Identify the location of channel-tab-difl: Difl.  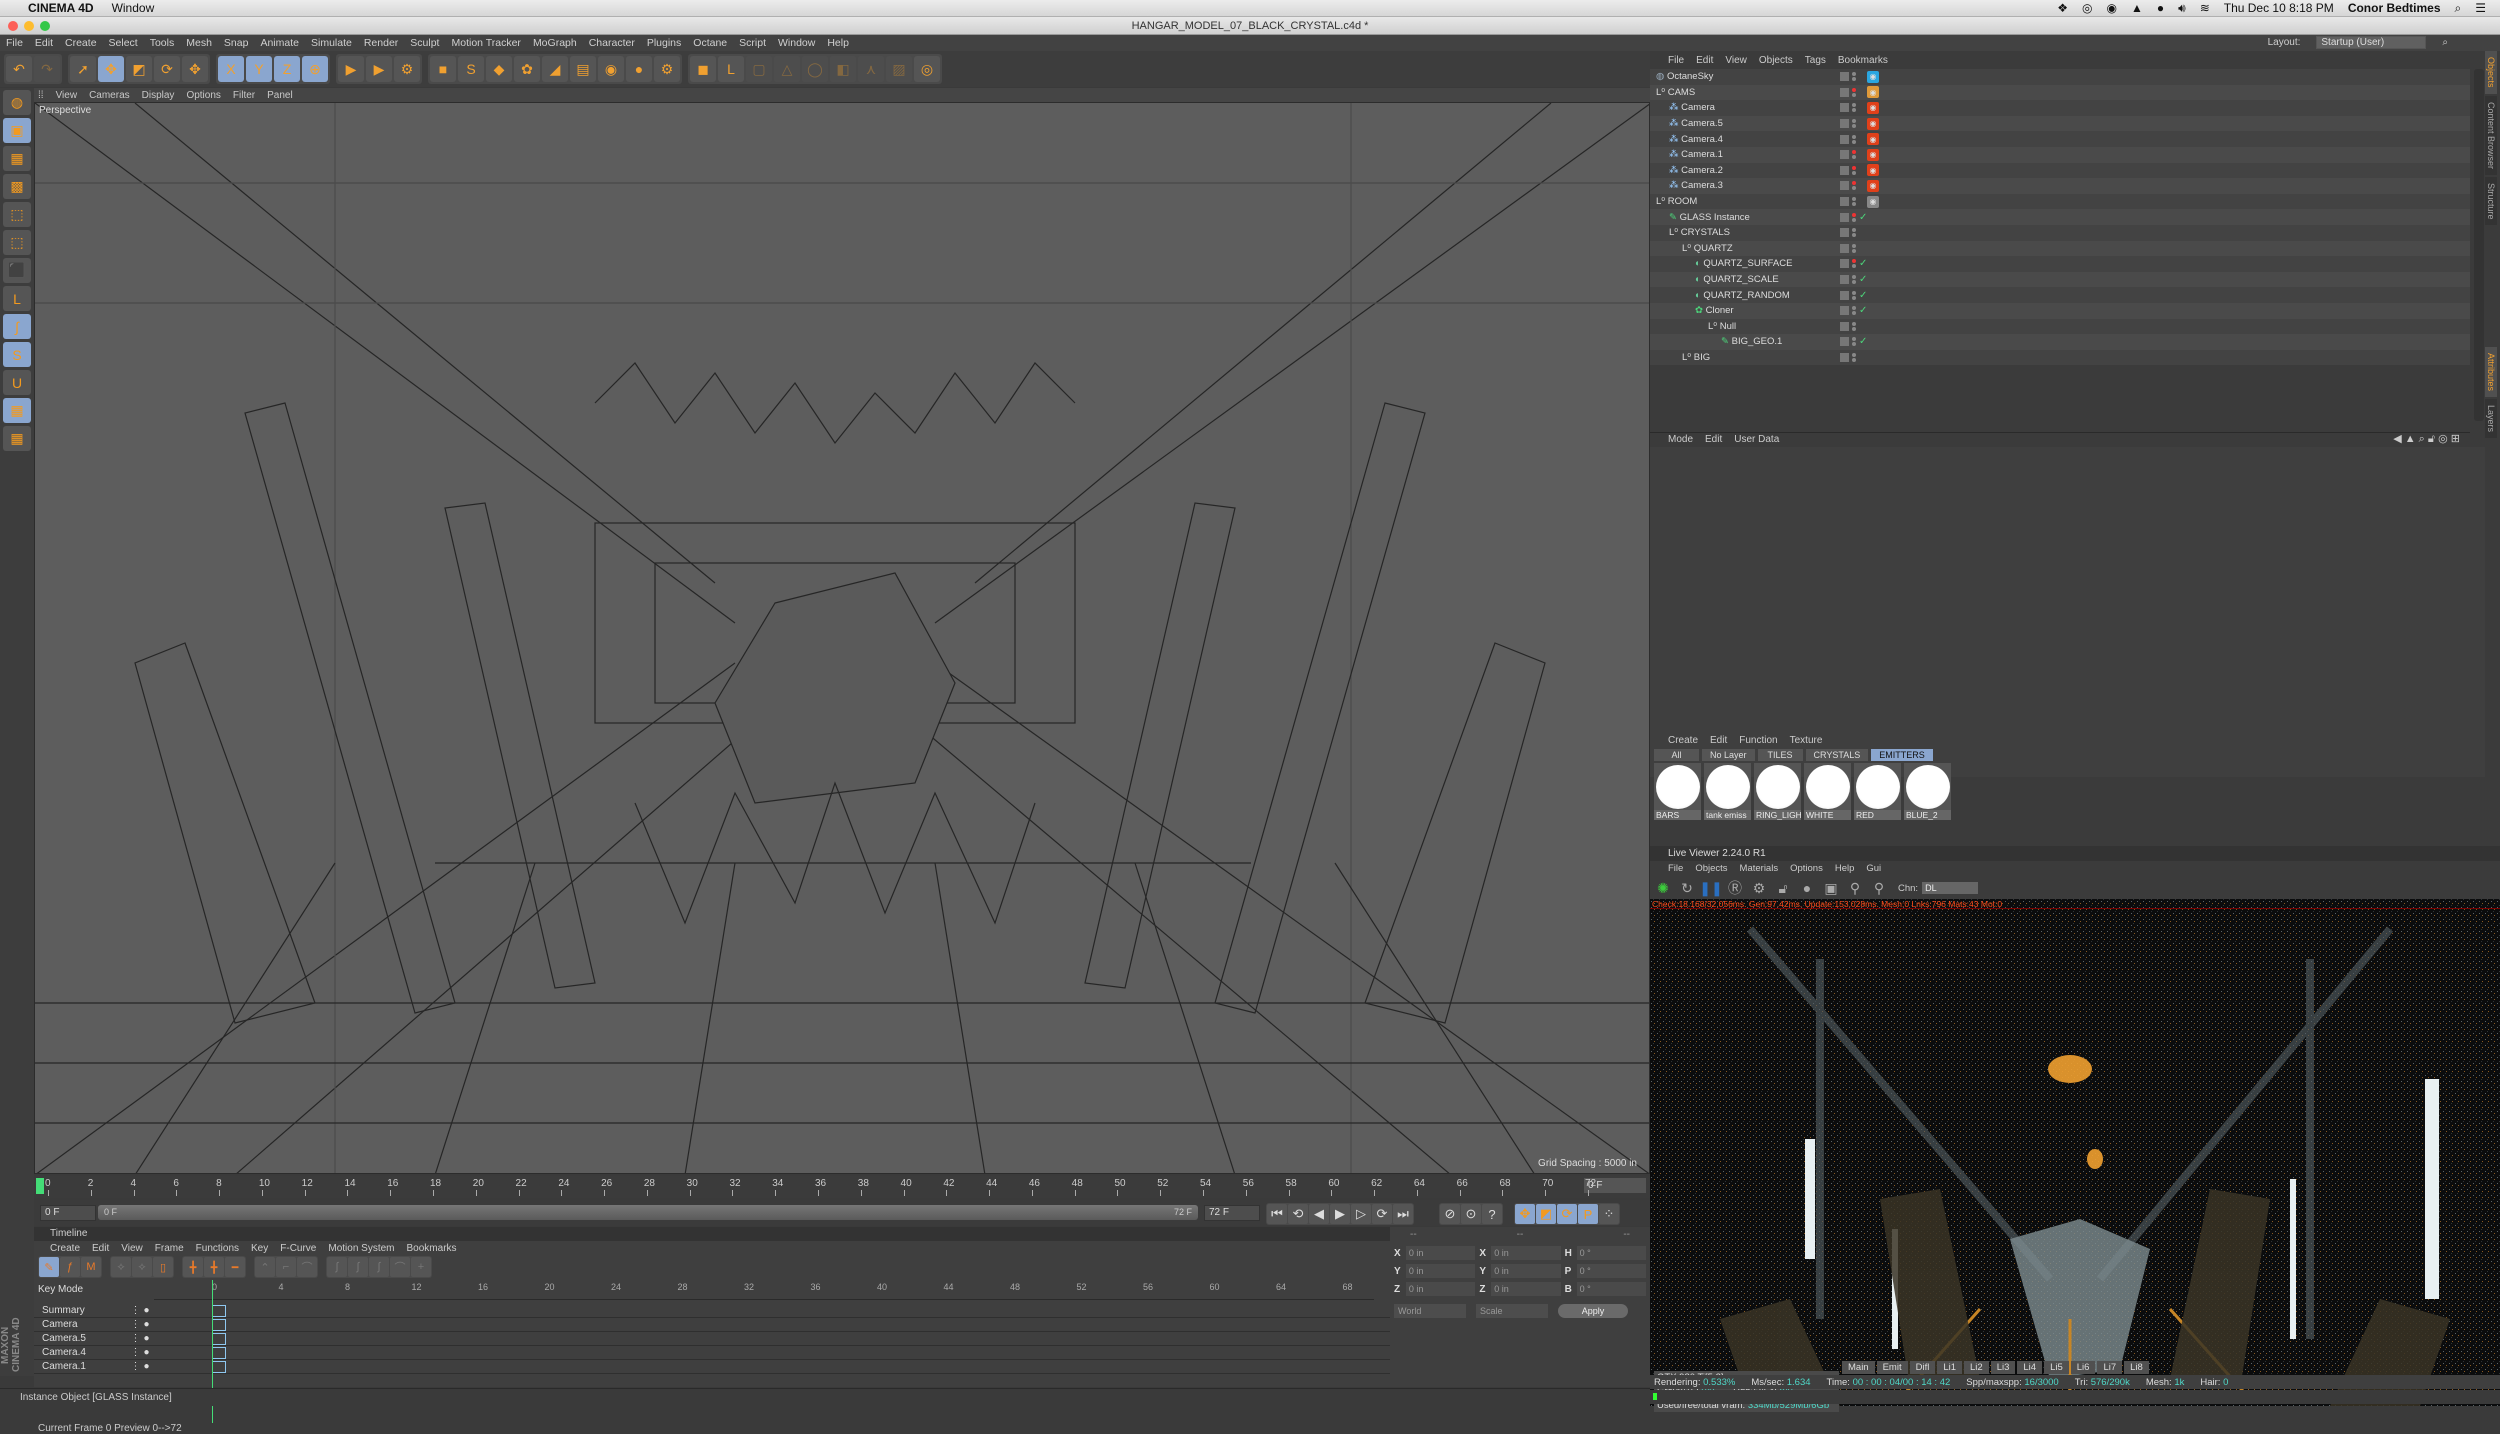
(1922, 1367).